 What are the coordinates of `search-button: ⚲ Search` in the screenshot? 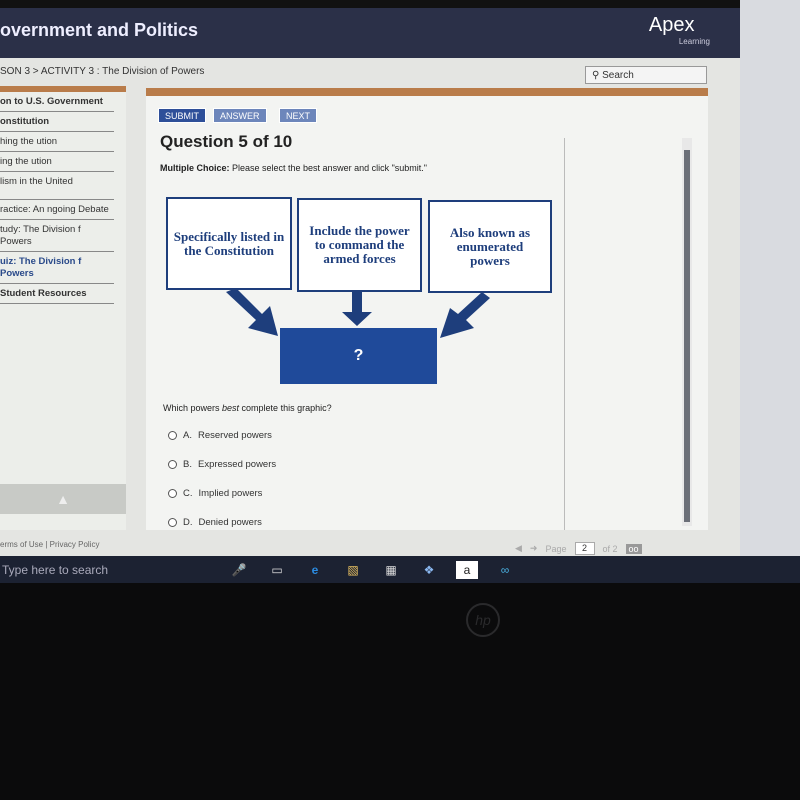 It's located at (646, 75).